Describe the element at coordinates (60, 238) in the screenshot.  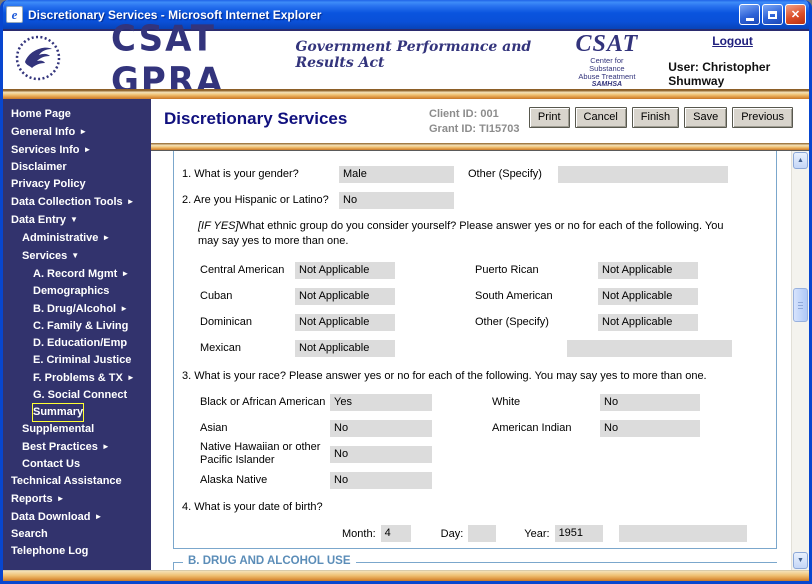
I see `sidebar-label-administrative: Administrative` at that location.